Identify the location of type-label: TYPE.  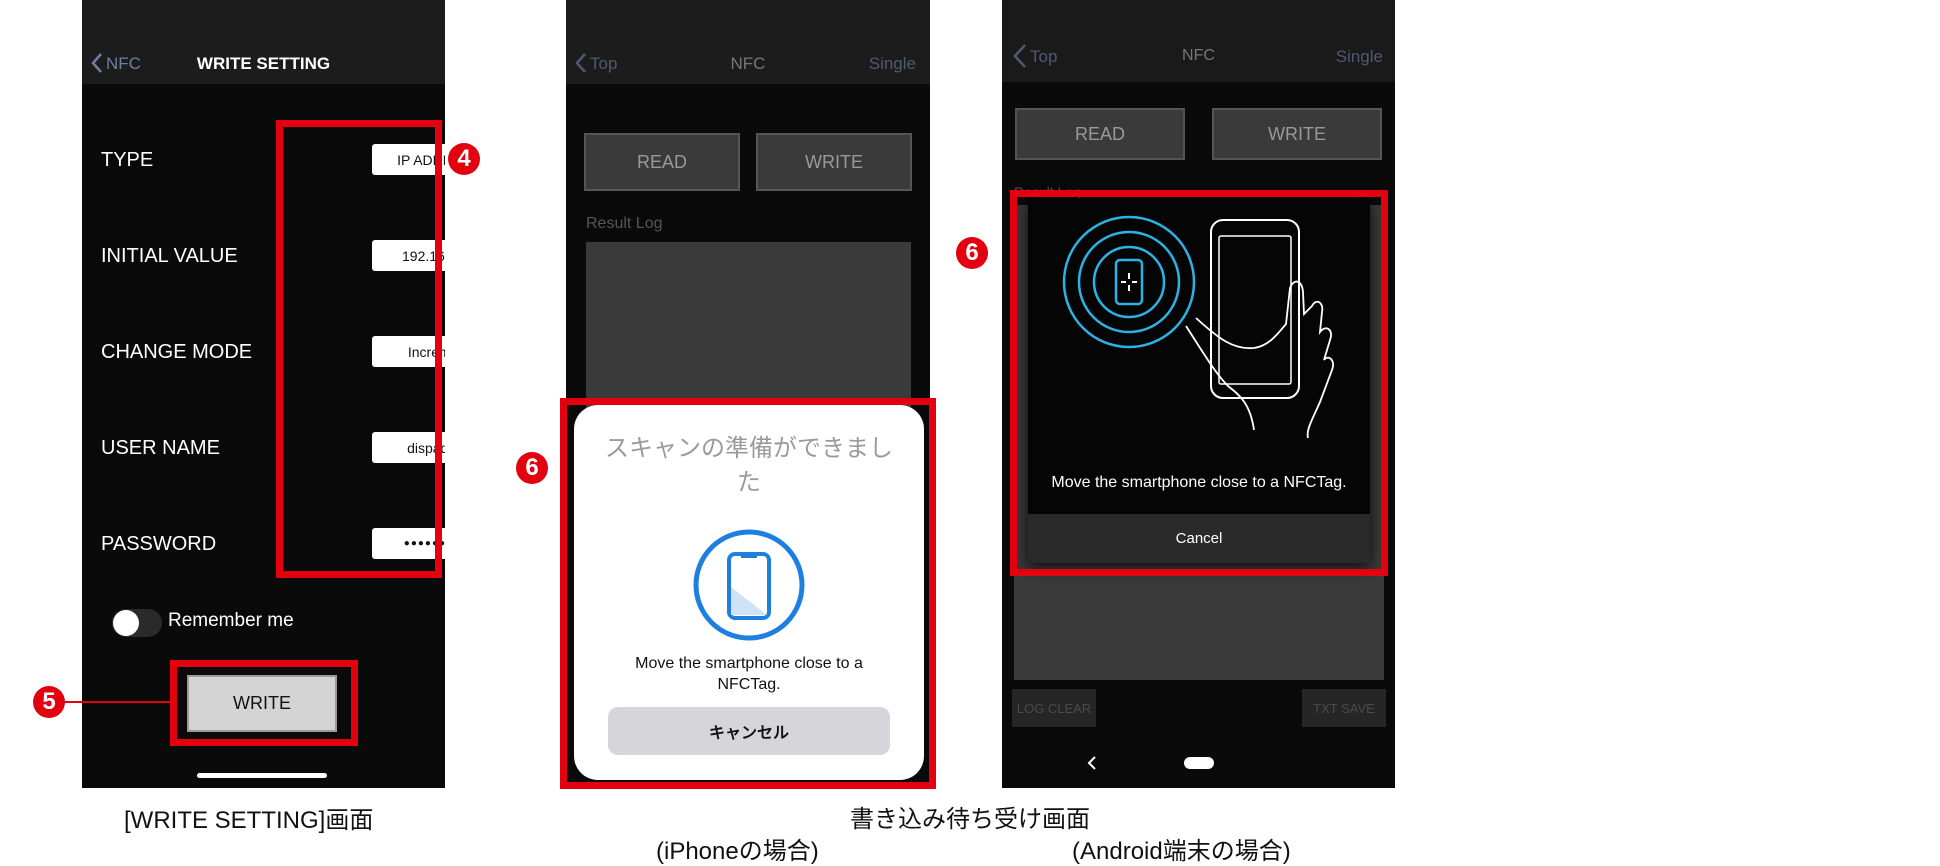
(127, 160).